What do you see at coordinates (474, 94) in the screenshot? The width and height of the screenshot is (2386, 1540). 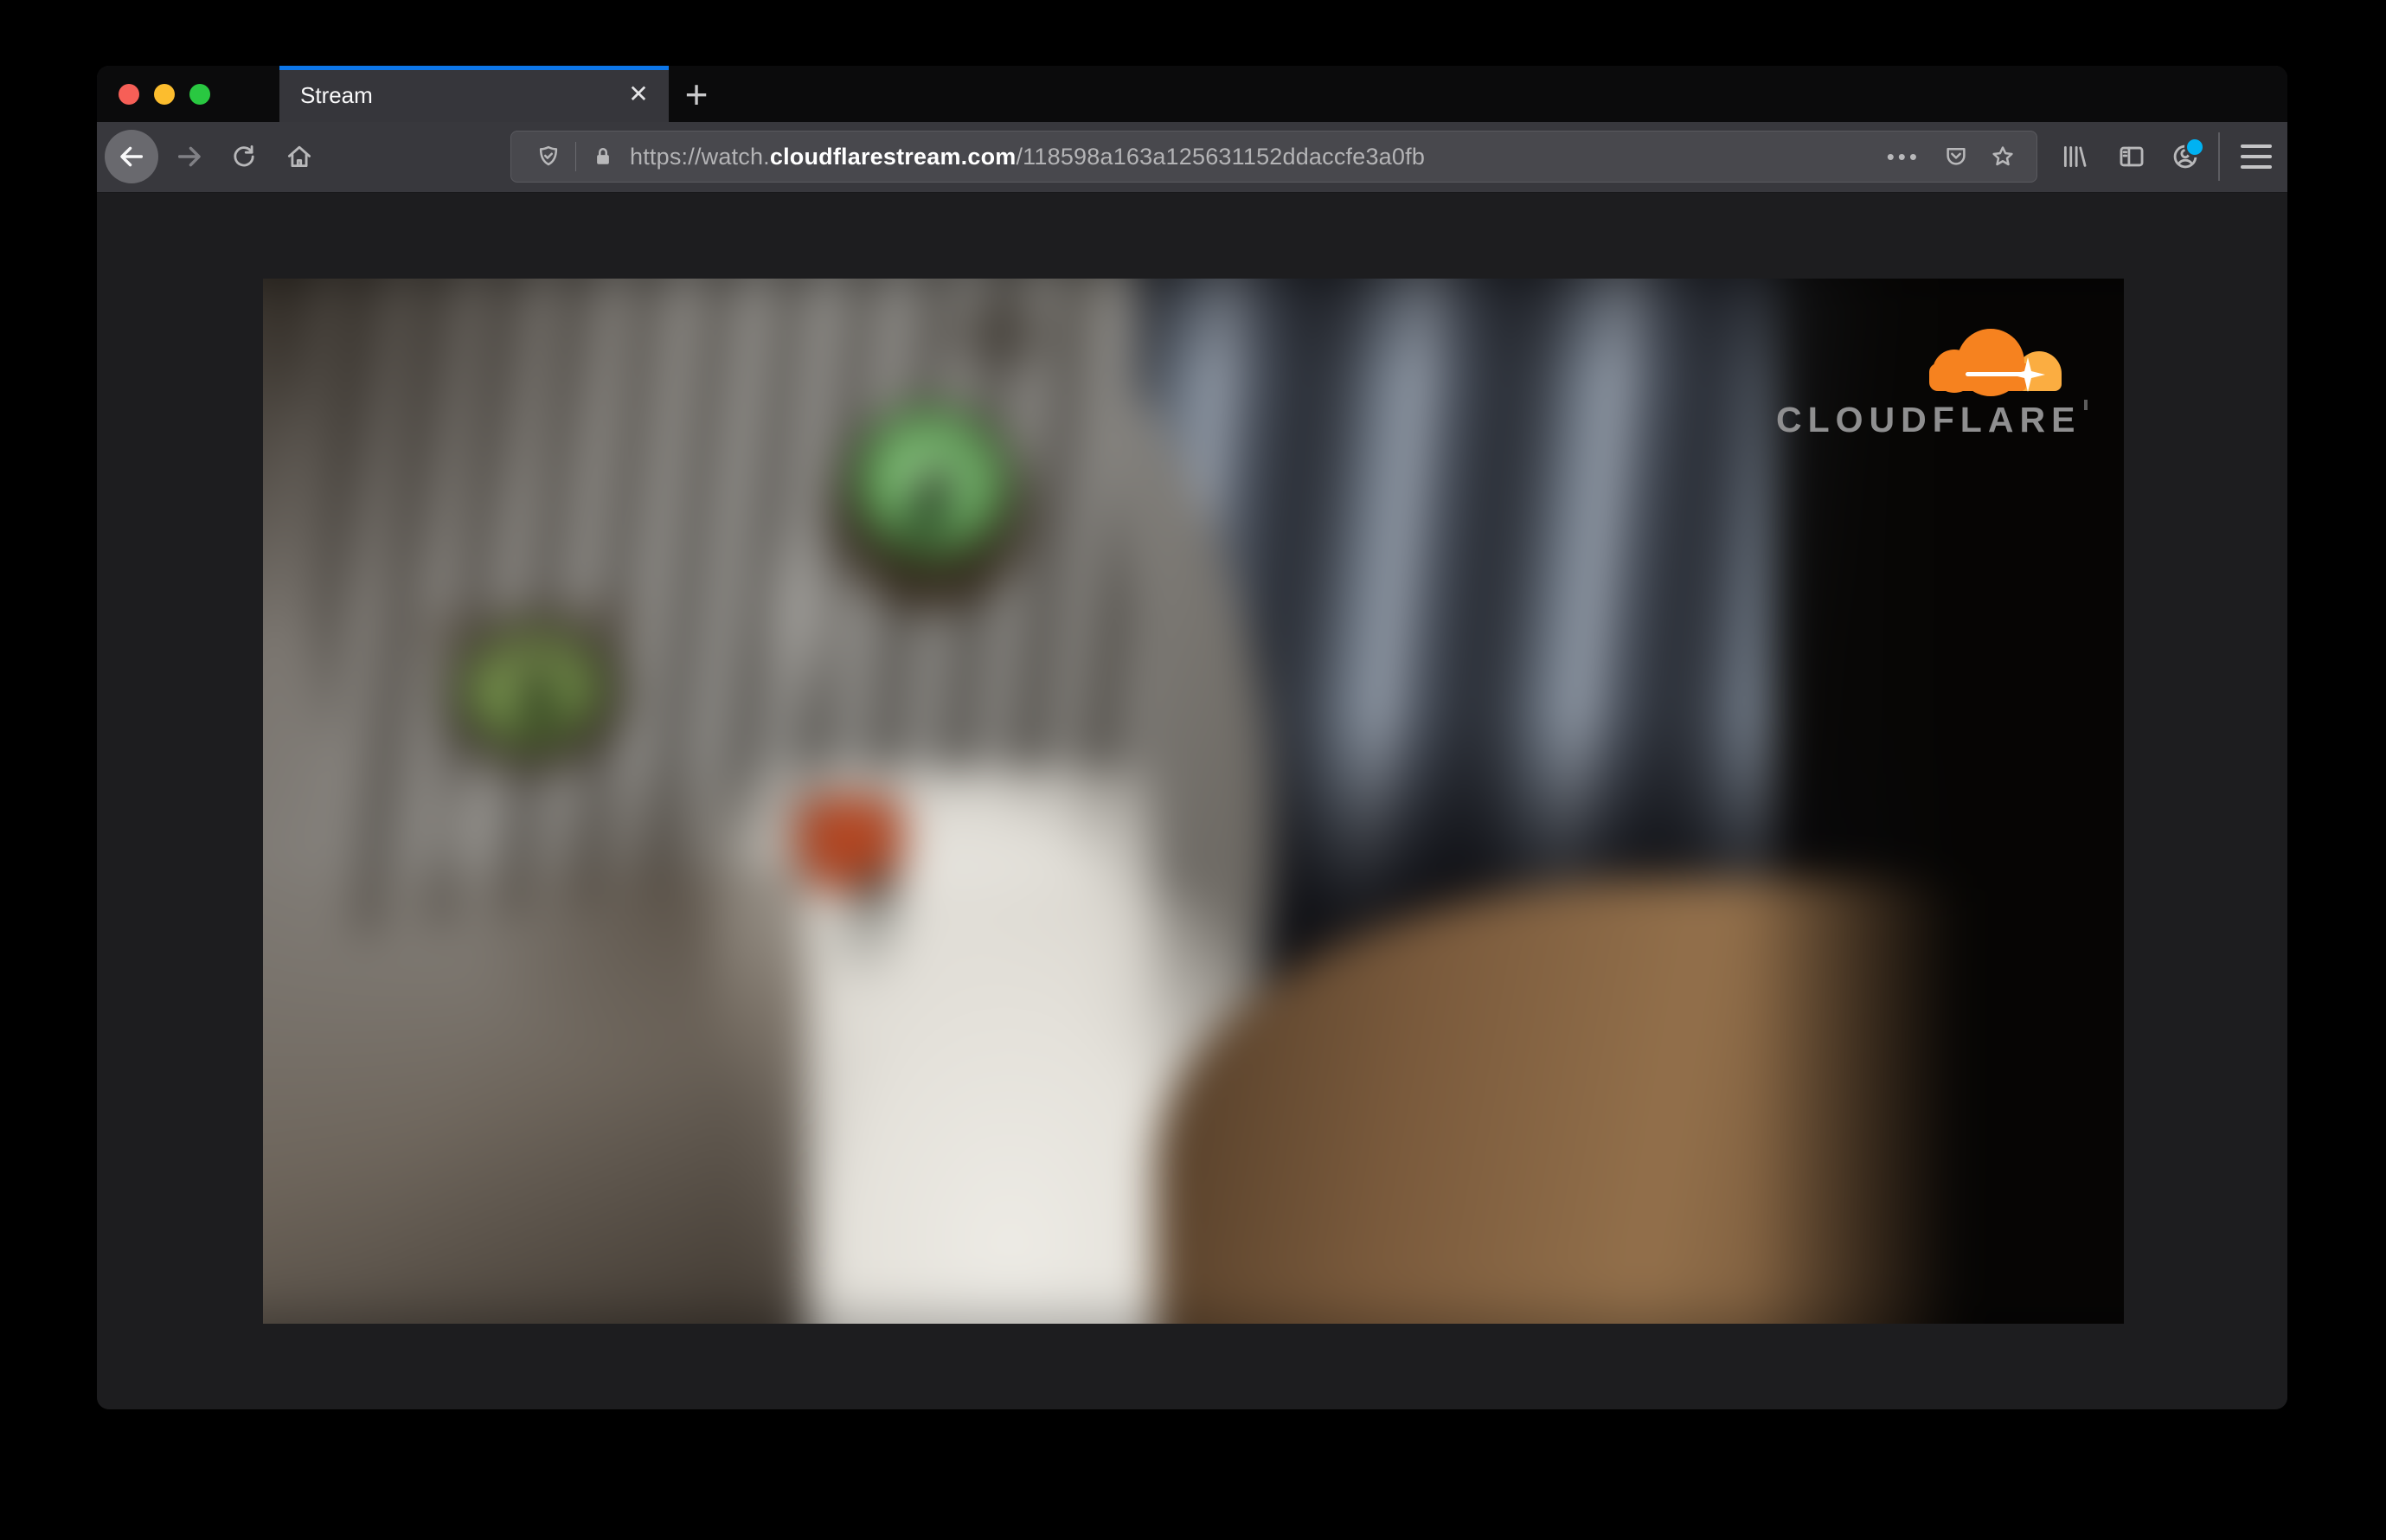 I see `tab-stream: Stream ✕` at bounding box center [474, 94].